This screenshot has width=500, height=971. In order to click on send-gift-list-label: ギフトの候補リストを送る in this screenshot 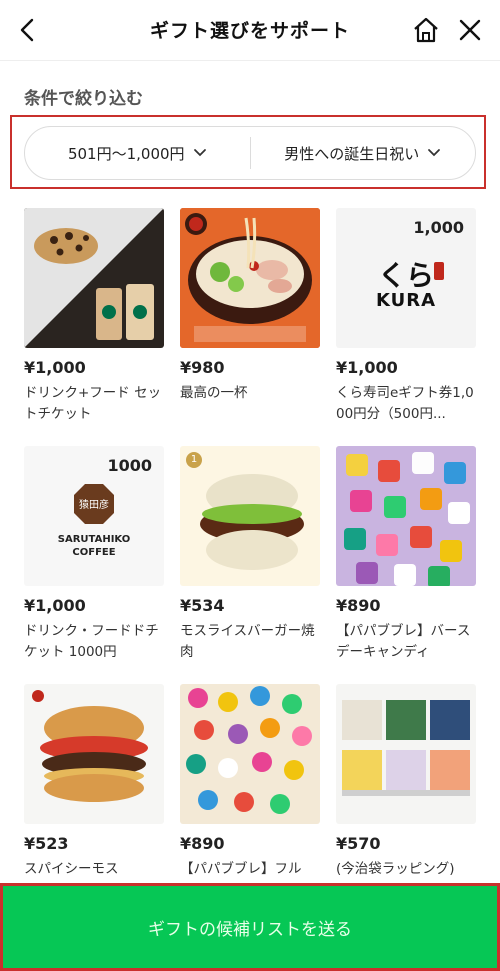, I will do `click(250, 929)`.